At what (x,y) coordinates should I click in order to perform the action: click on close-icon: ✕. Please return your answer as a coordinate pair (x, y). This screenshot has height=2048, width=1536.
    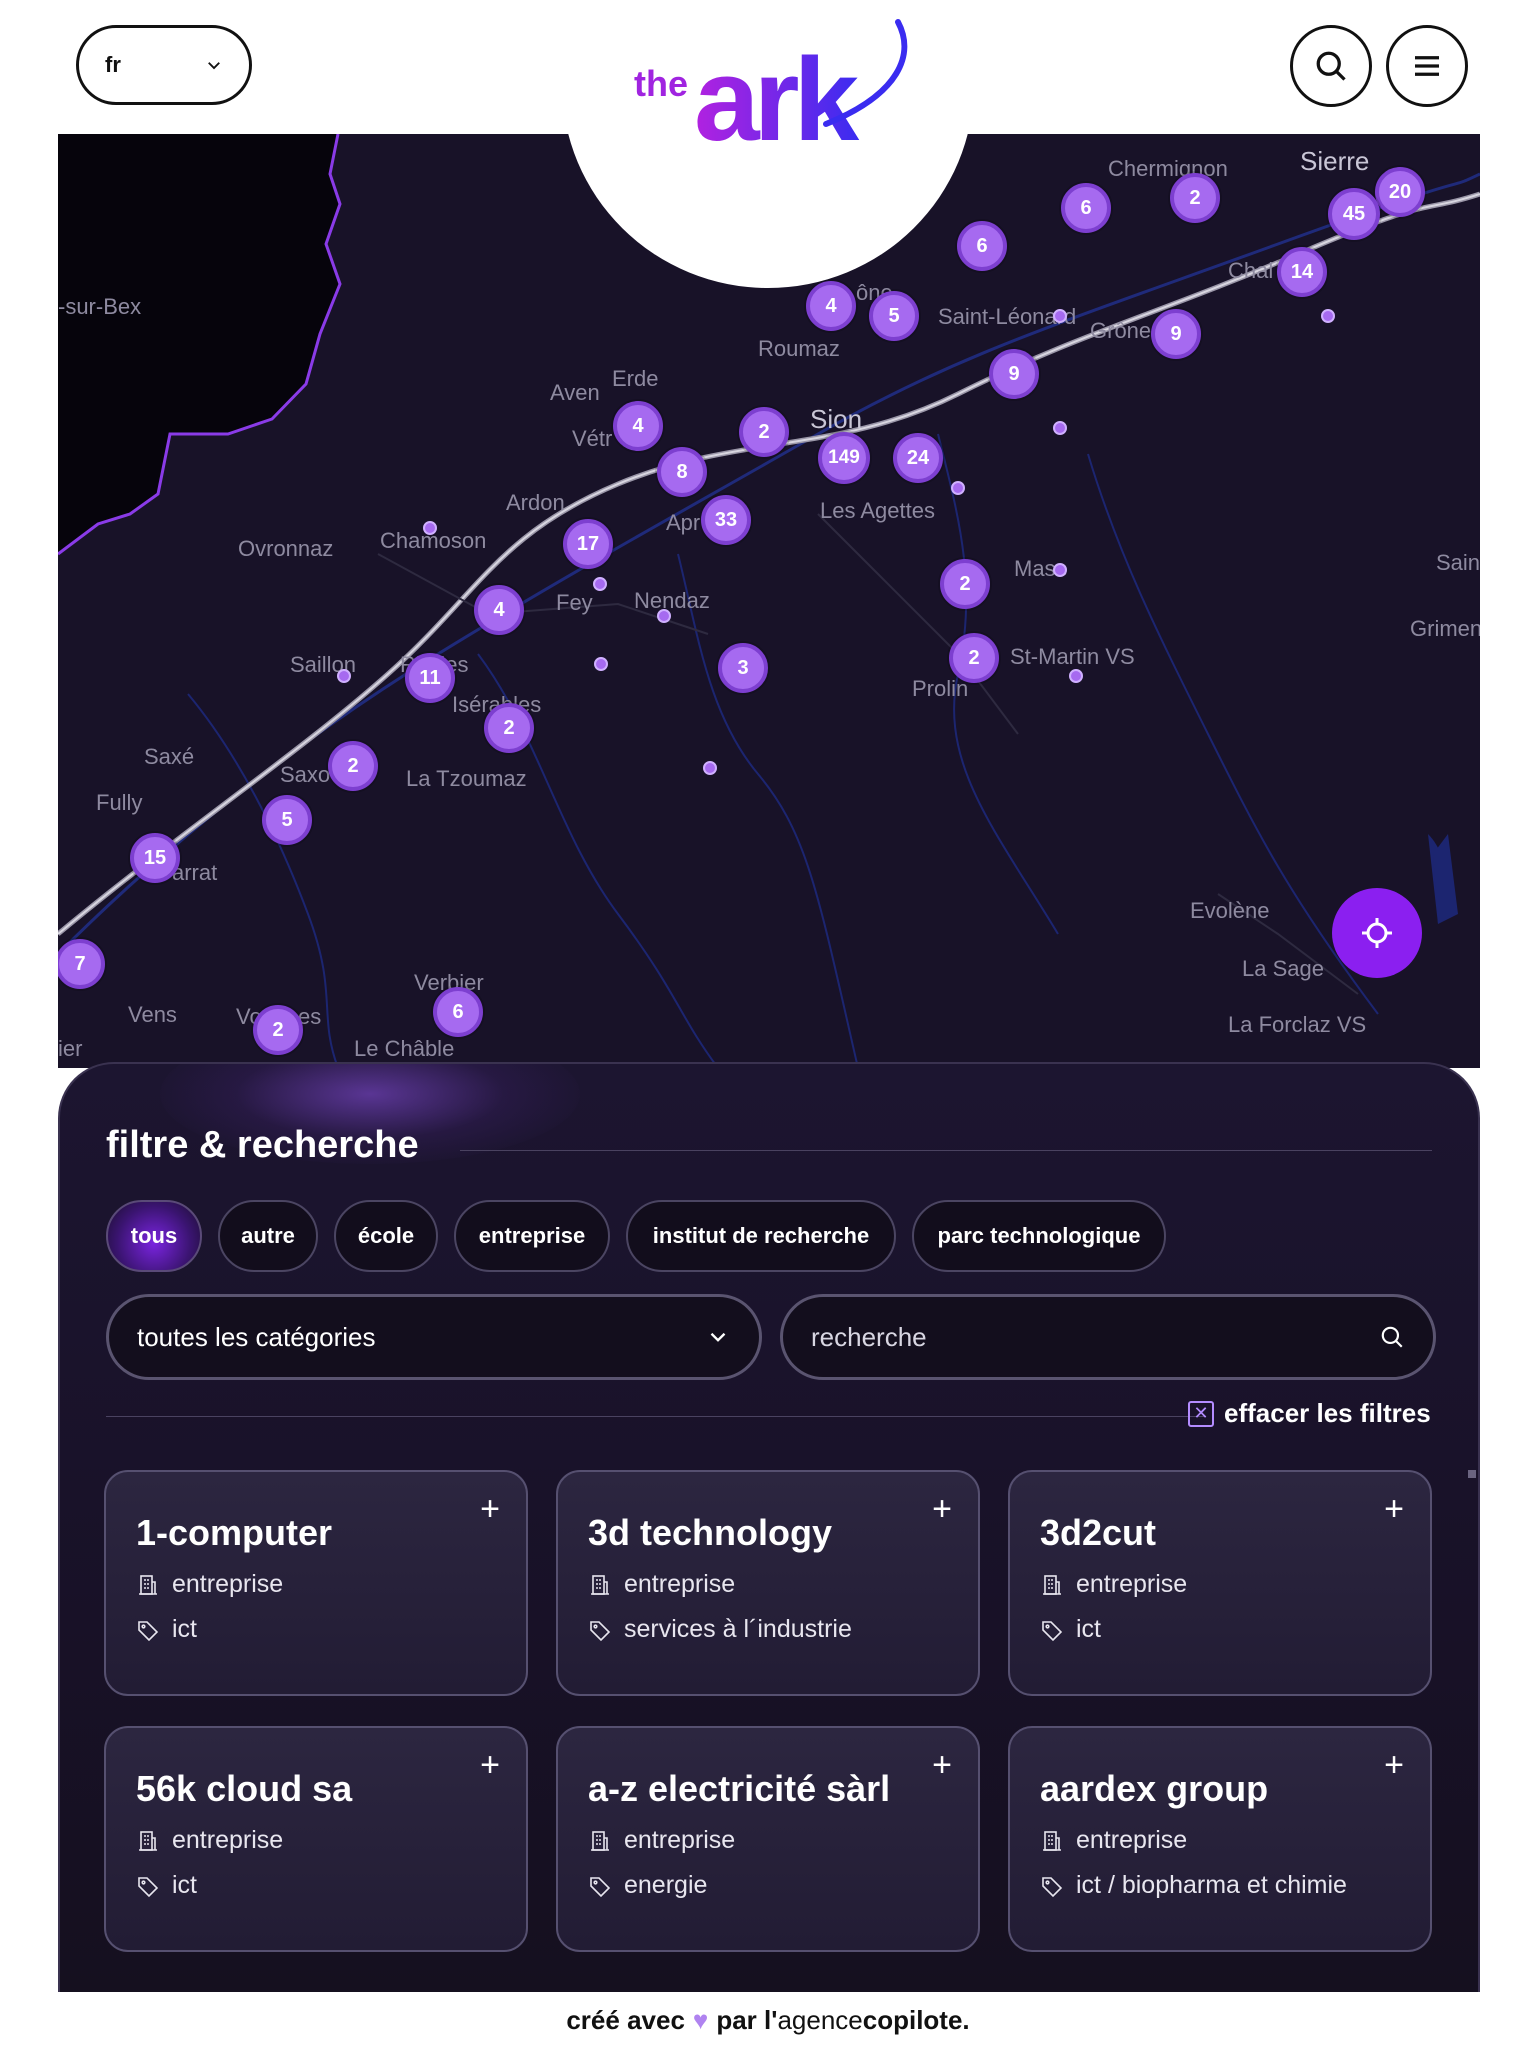
    Looking at the image, I should click on (1201, 1413).